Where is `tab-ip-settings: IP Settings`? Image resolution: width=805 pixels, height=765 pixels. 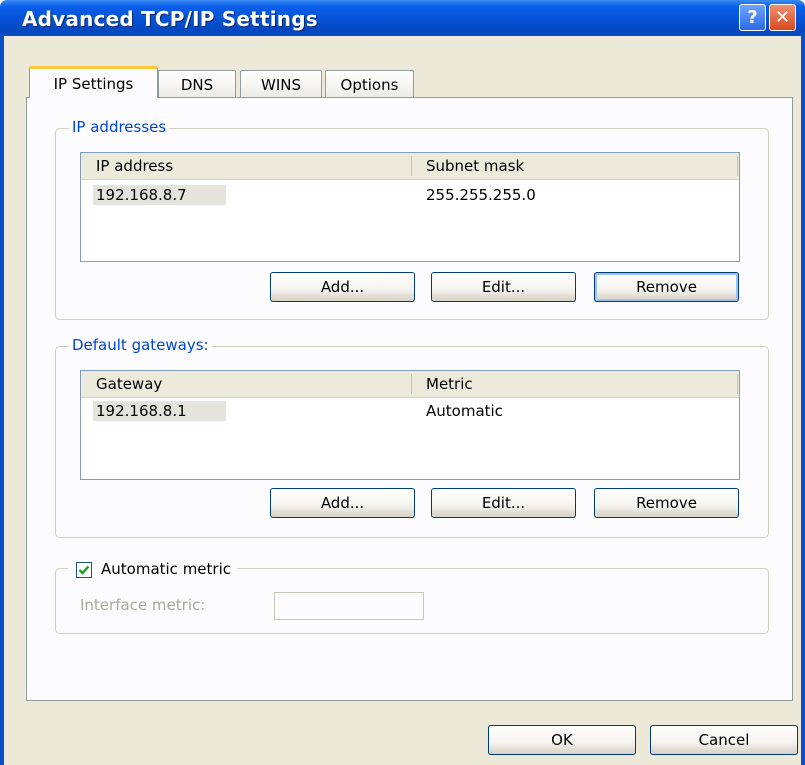
tab-ip-settings: IP Settings is located at coordinates (93, 82).